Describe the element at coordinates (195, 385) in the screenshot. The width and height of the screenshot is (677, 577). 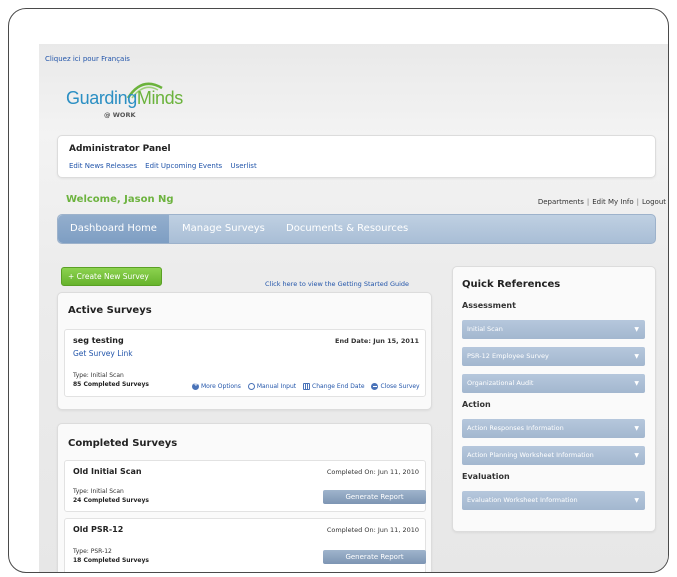
I see `plus-circle-icon` at that location.